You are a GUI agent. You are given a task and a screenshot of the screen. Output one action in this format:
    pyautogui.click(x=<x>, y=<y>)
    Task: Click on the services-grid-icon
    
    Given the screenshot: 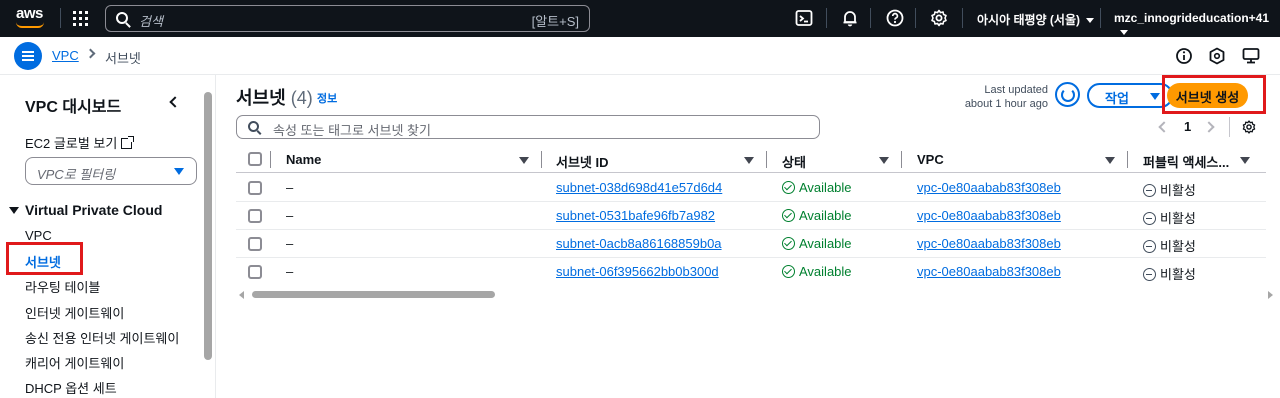 What is the action you would take?
    pyautogui.click(x=80, y=18)
    